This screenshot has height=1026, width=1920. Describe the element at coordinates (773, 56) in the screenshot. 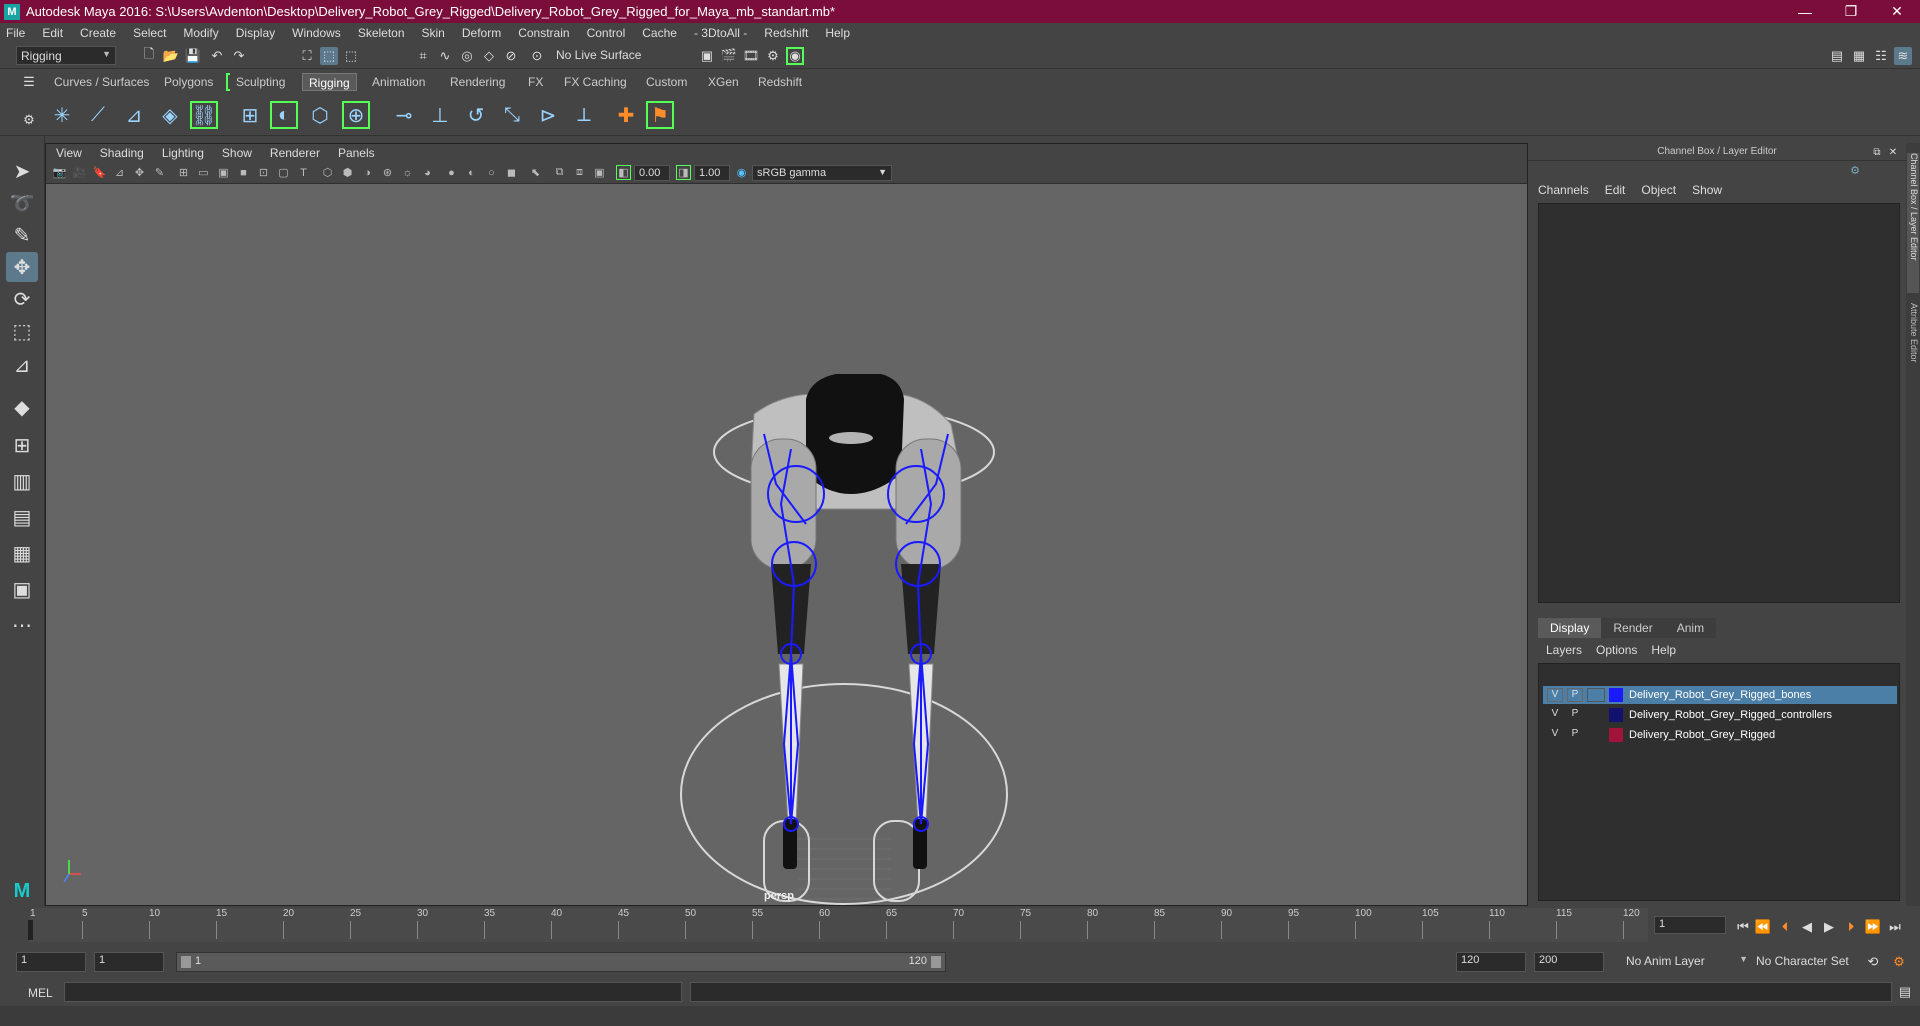

I see `render-settings-icon: ⚙` at that location.